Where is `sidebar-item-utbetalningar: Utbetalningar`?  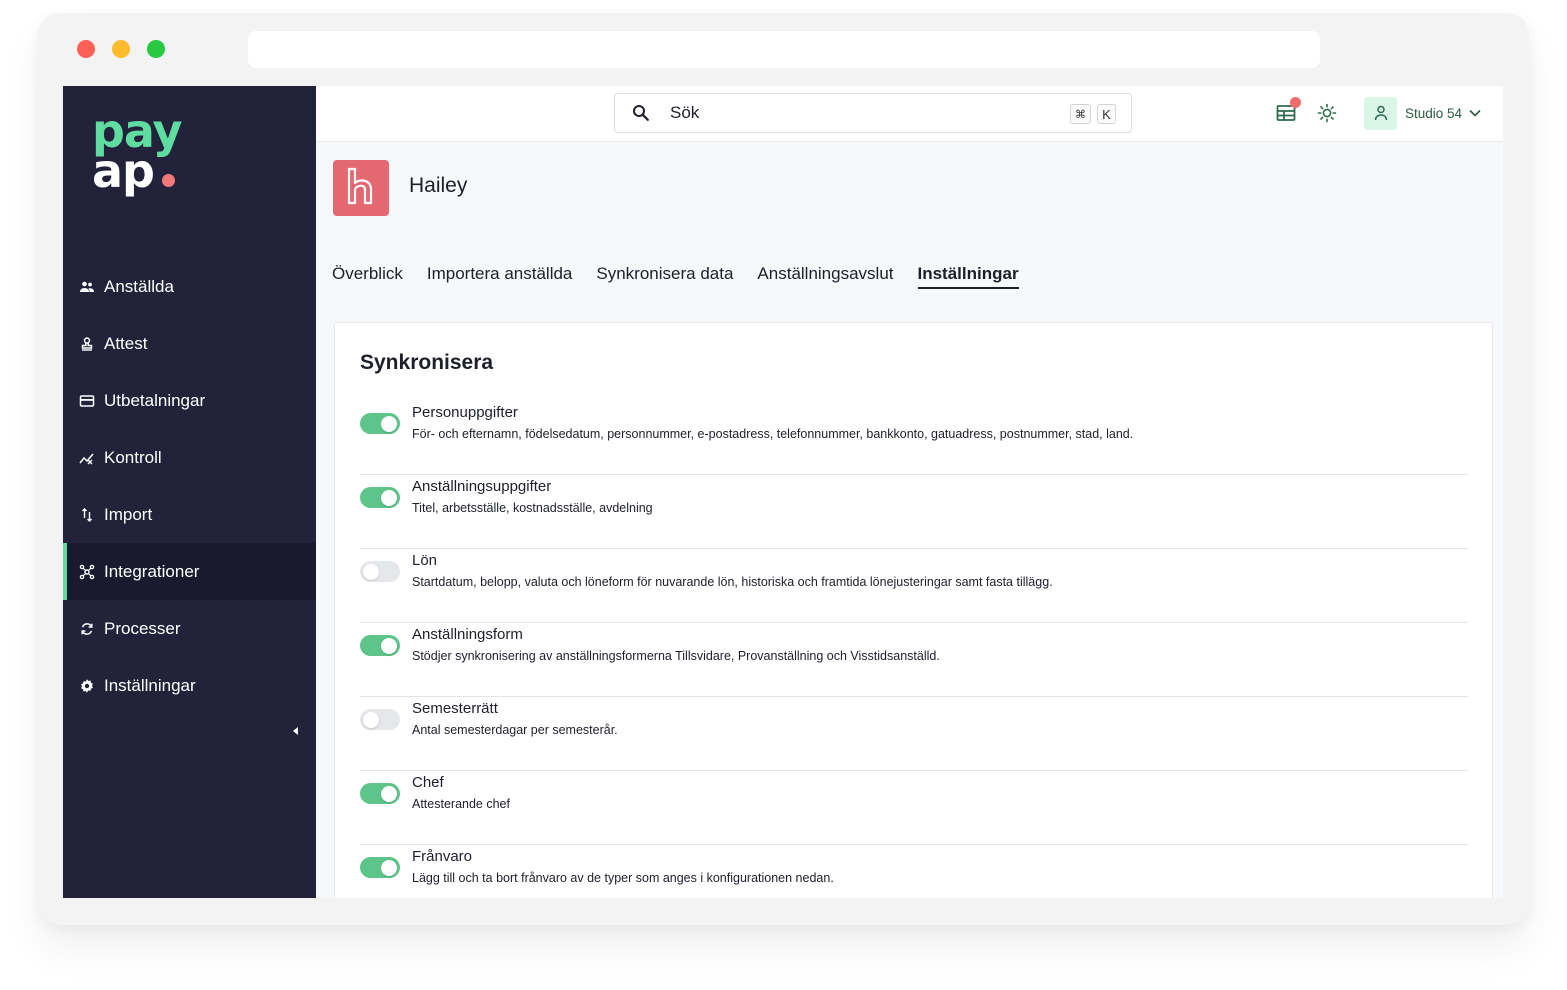 sidebar-item-utbetalningar: Utbetalningar is located at coordinates (189, 400).